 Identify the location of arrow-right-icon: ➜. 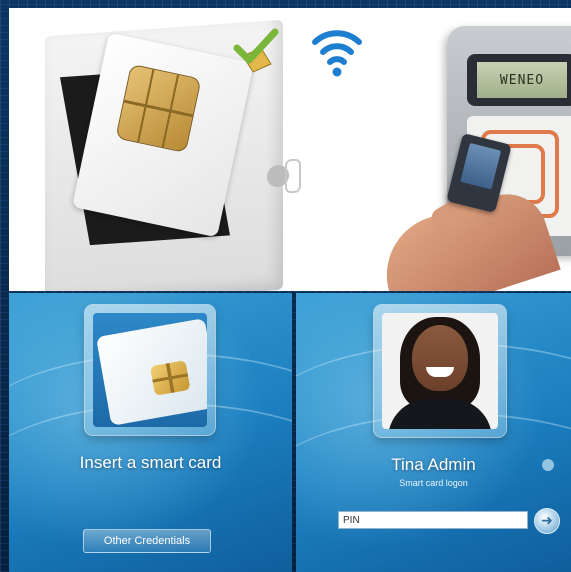
(547, 521).